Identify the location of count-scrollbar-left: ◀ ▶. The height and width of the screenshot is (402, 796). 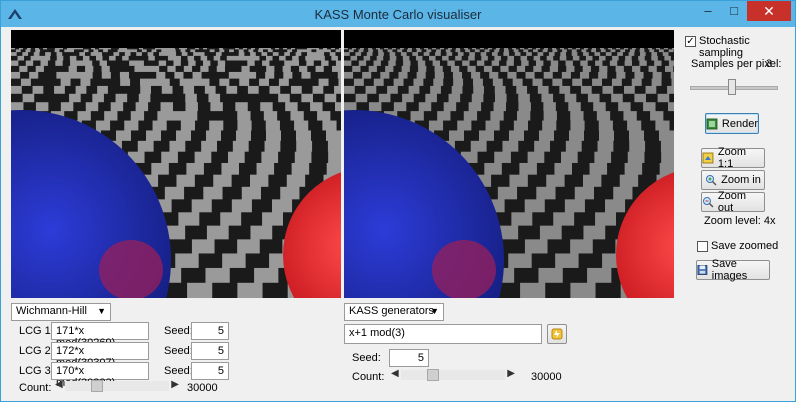
(117, 386).